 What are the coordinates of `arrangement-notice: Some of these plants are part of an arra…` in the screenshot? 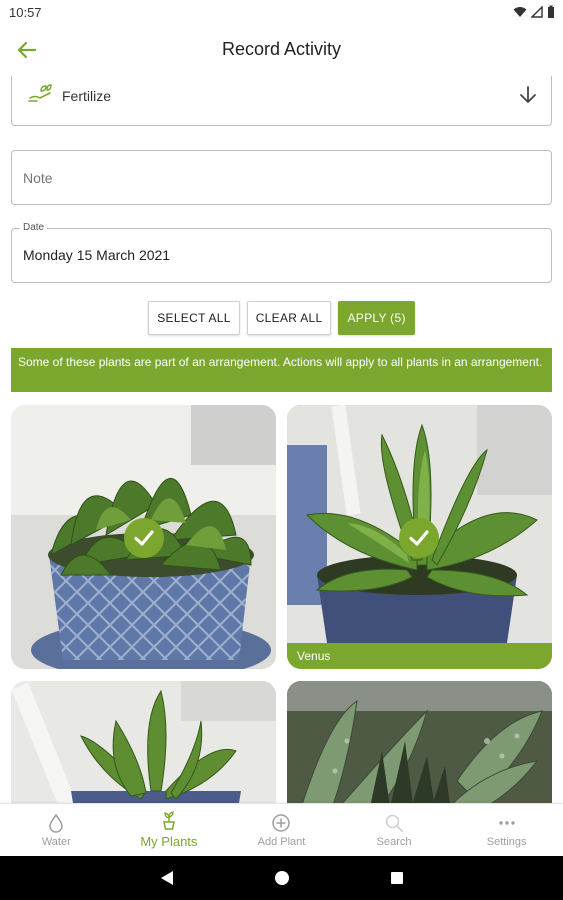 It's located at (281, 370).